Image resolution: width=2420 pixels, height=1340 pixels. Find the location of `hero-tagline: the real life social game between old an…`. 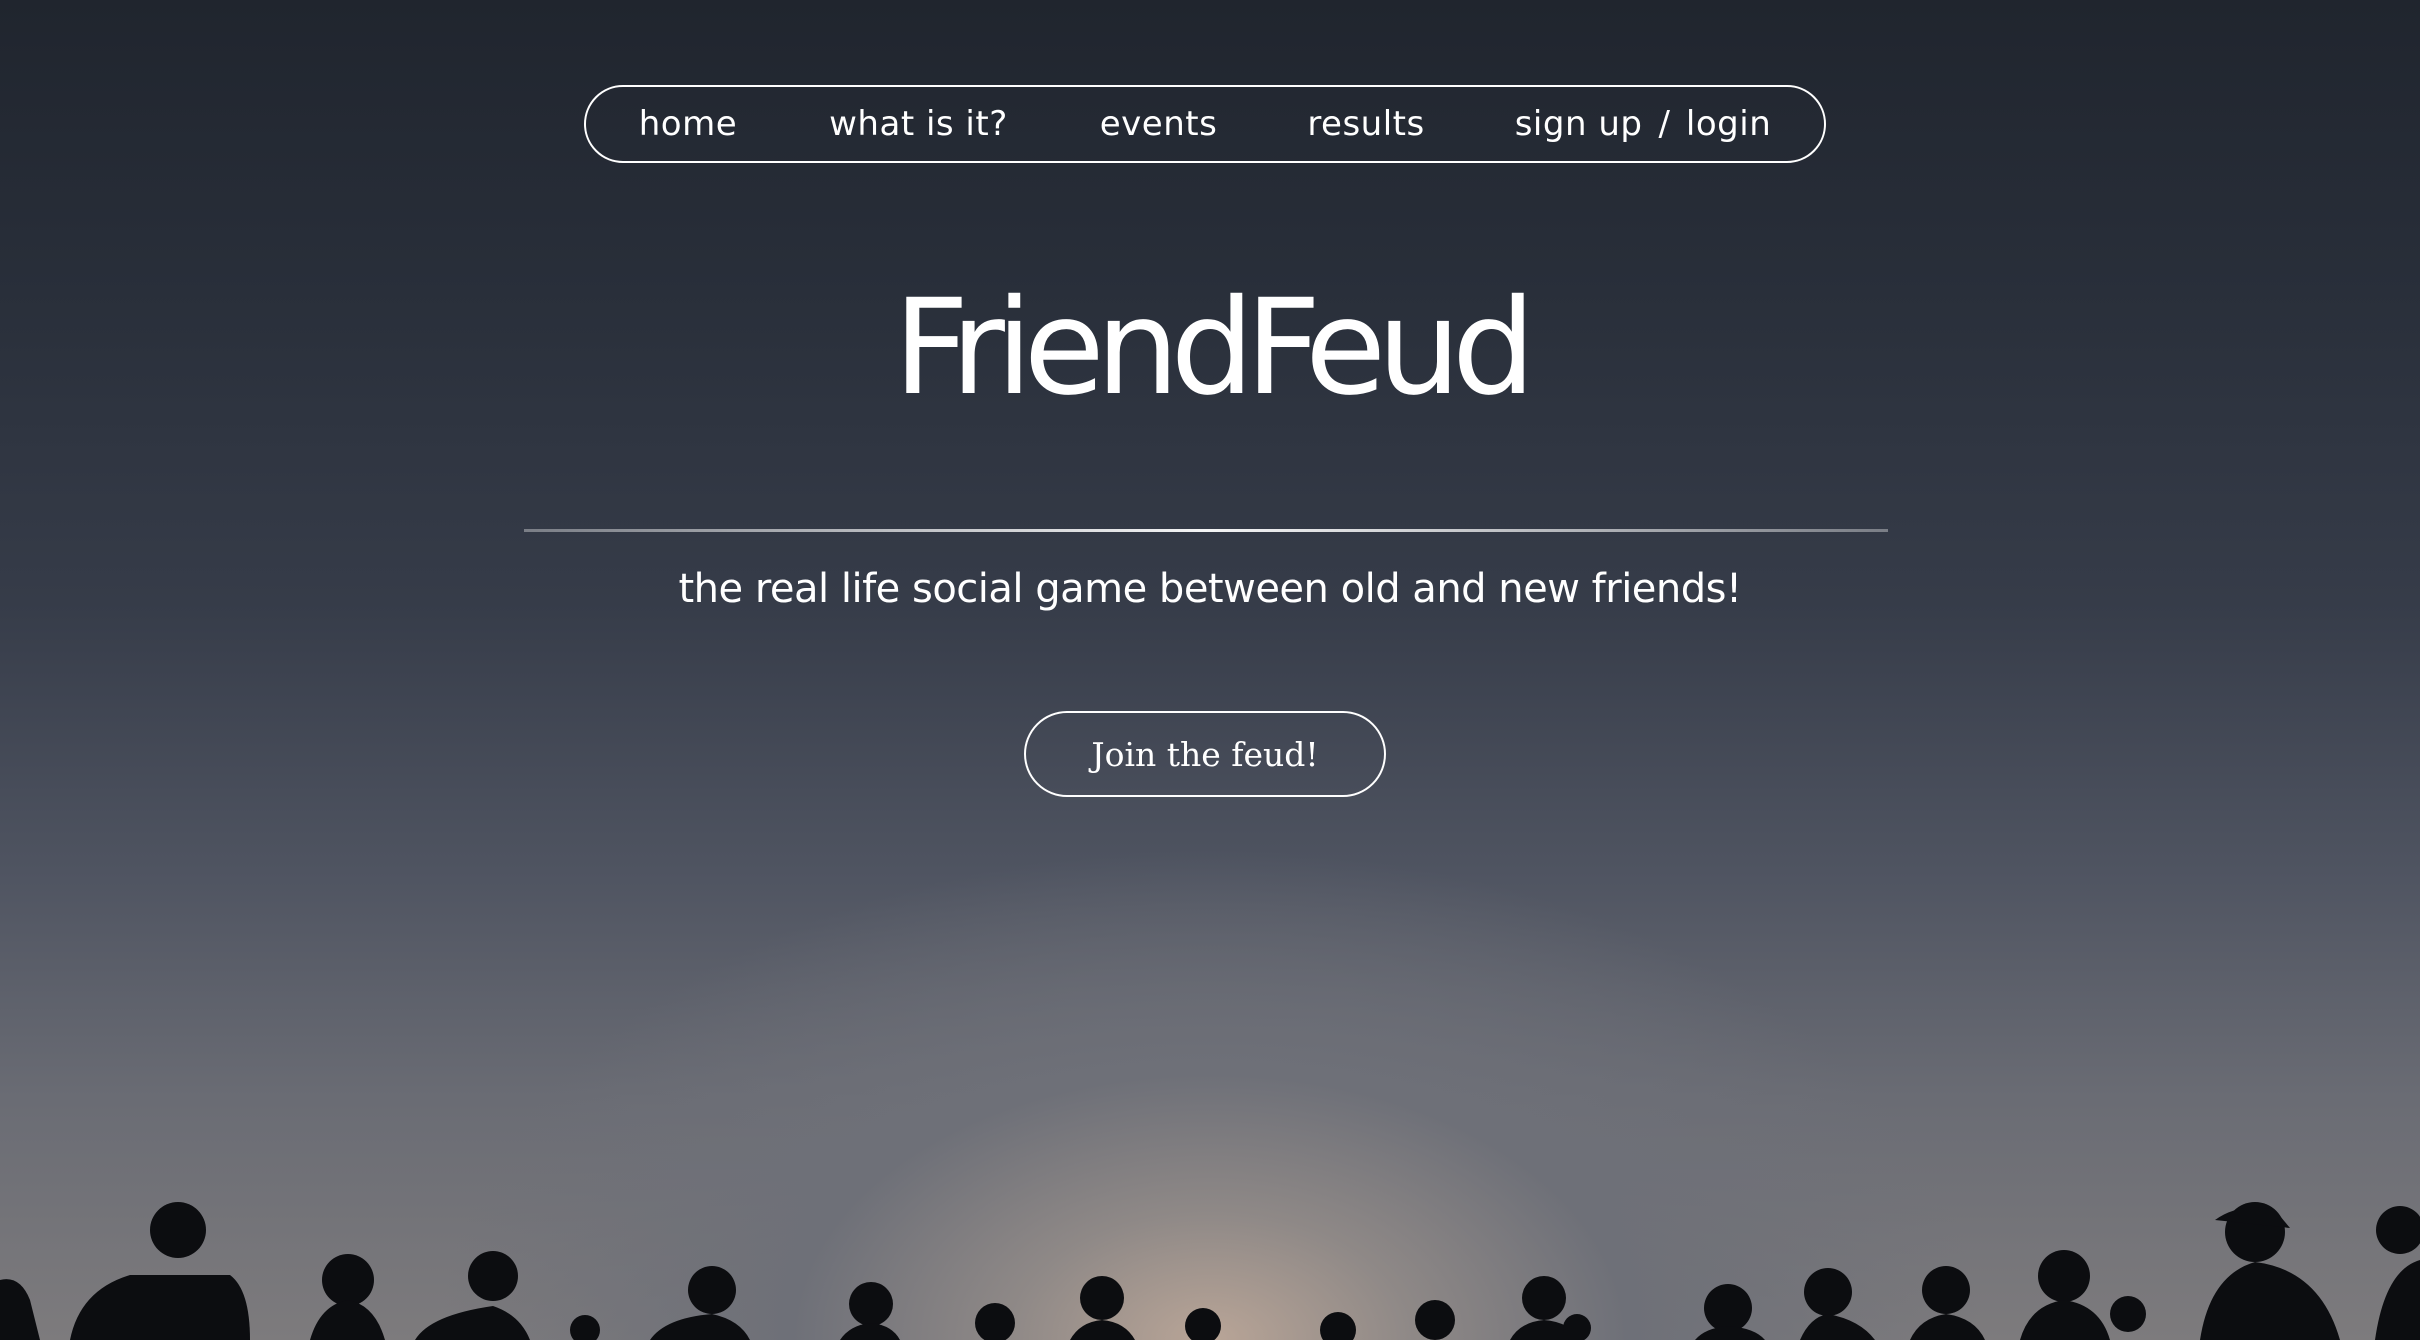

hero-tagline: the real life social game between old an… is located at coordinates (1210, 589).